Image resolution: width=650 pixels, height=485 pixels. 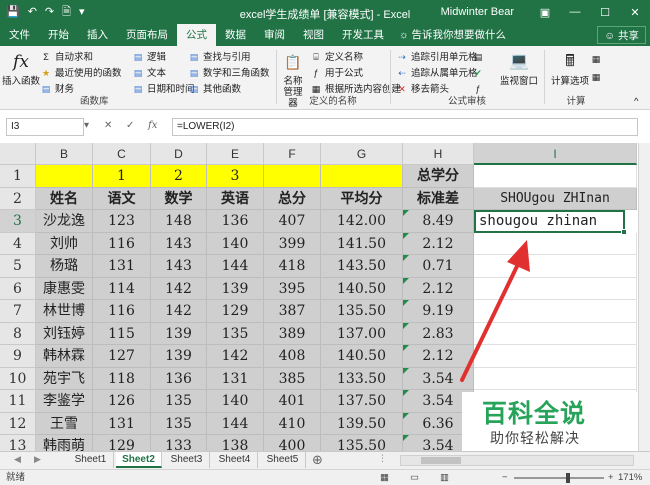 I want to click on cell-c1: 1, so click(x=122, y=176).